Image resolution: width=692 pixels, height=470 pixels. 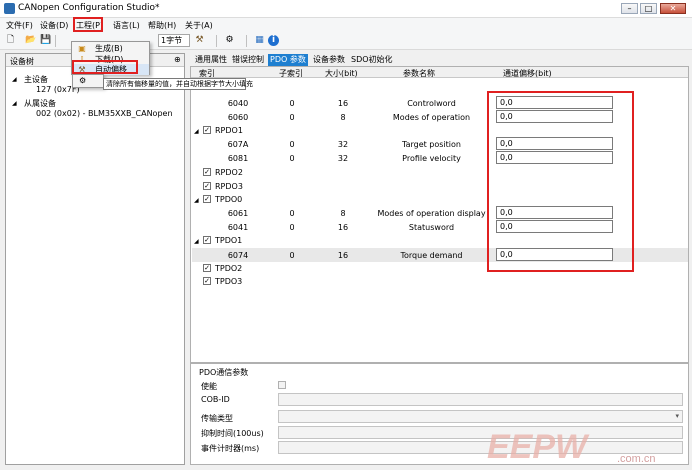 What do you see at coordinates (238, 213) in the screenshot?
I see `row-index: 6061` at bounding box center [238, 213].